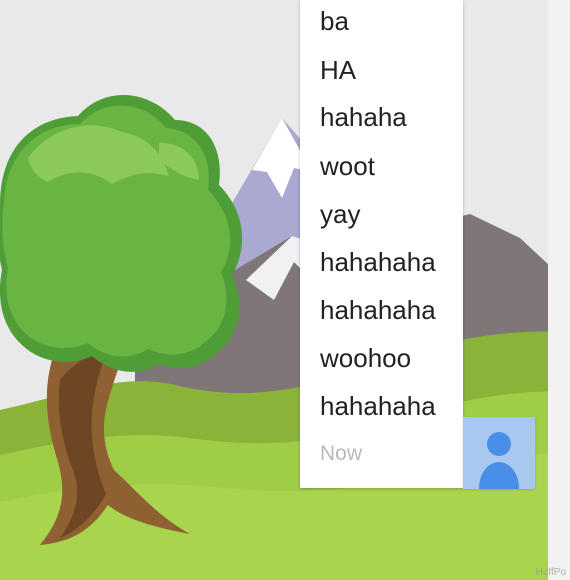 The width and height of the screenshot is (570, 580). I want to click on message-timestamp: Now, so click(341, 453).